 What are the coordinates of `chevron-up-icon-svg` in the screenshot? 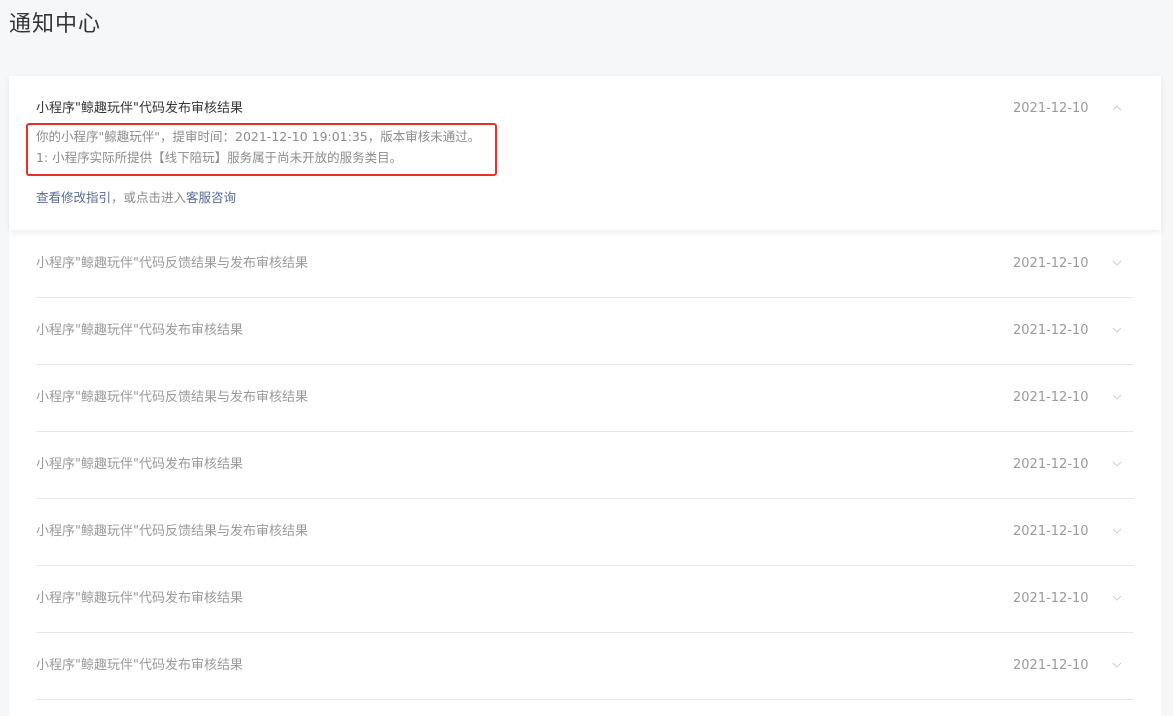 It's located at (1117, 108).